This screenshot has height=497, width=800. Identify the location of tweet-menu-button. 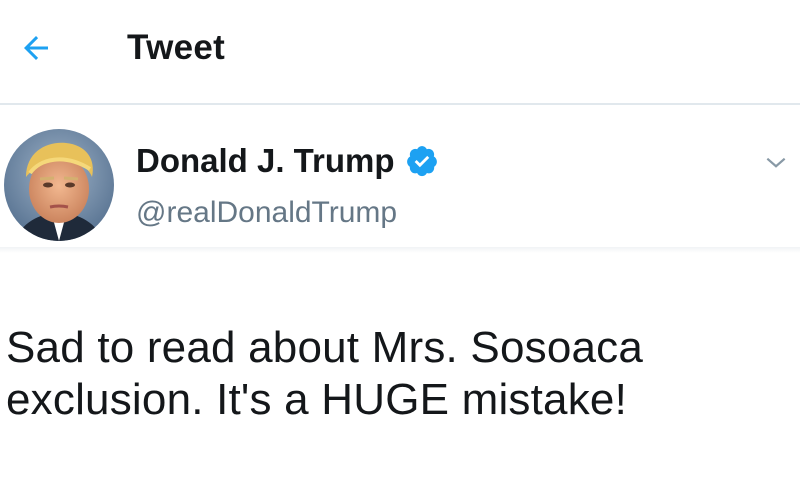
(776, 163).